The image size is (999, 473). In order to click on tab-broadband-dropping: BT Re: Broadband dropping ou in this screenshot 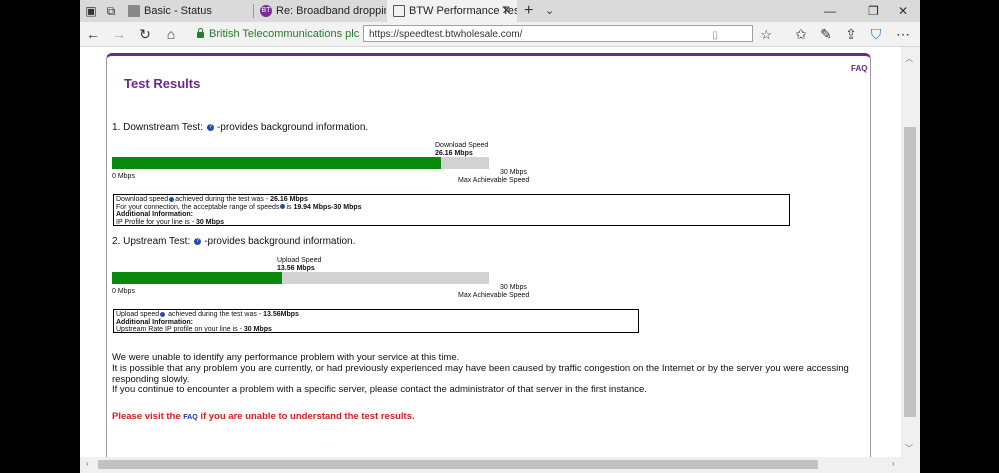, I will do `click(320, 11)`.